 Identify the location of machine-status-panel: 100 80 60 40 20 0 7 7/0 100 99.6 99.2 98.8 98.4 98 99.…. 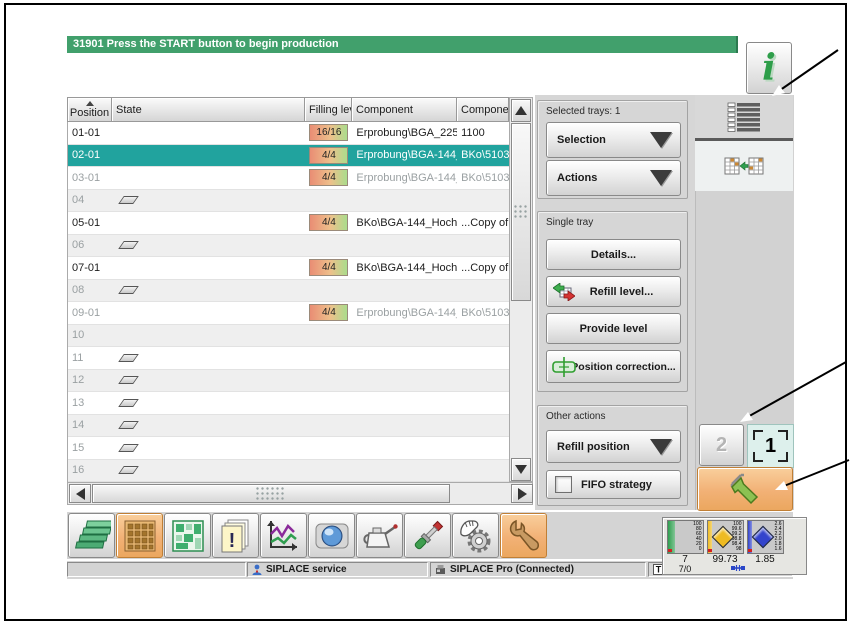
(734, 546).